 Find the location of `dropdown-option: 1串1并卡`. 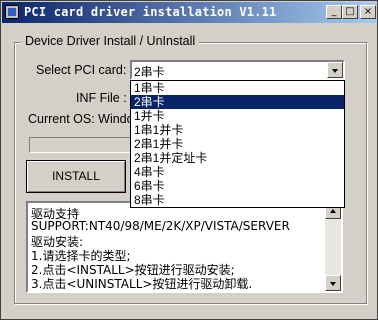

dropdown-option: 1串1并卡 is located at coordinates (237, 130).